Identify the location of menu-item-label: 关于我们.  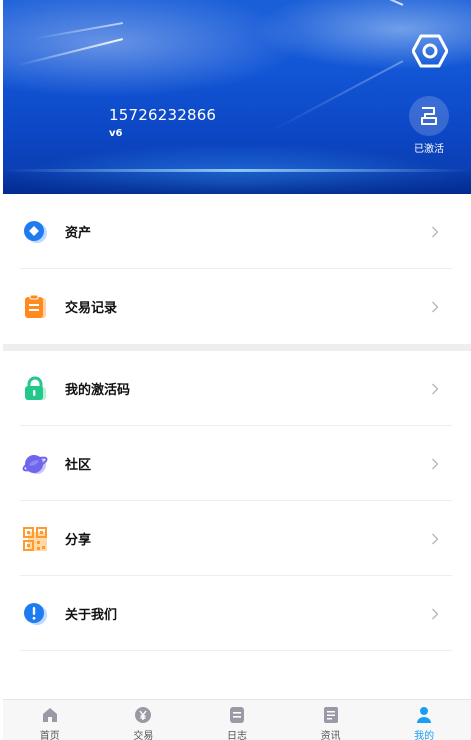
(91, 615).